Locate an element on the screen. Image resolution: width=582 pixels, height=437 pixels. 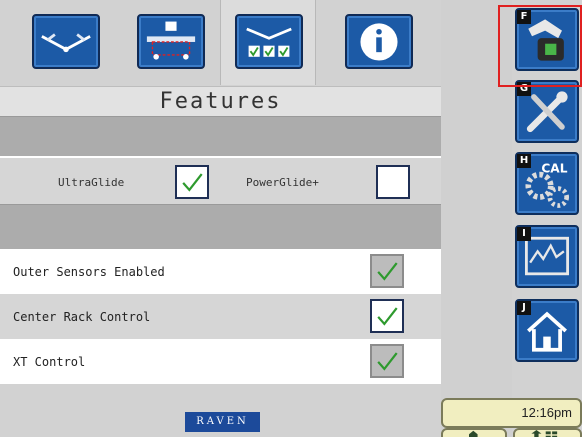
home-shortcut-button is located at coordinates (474, 432).